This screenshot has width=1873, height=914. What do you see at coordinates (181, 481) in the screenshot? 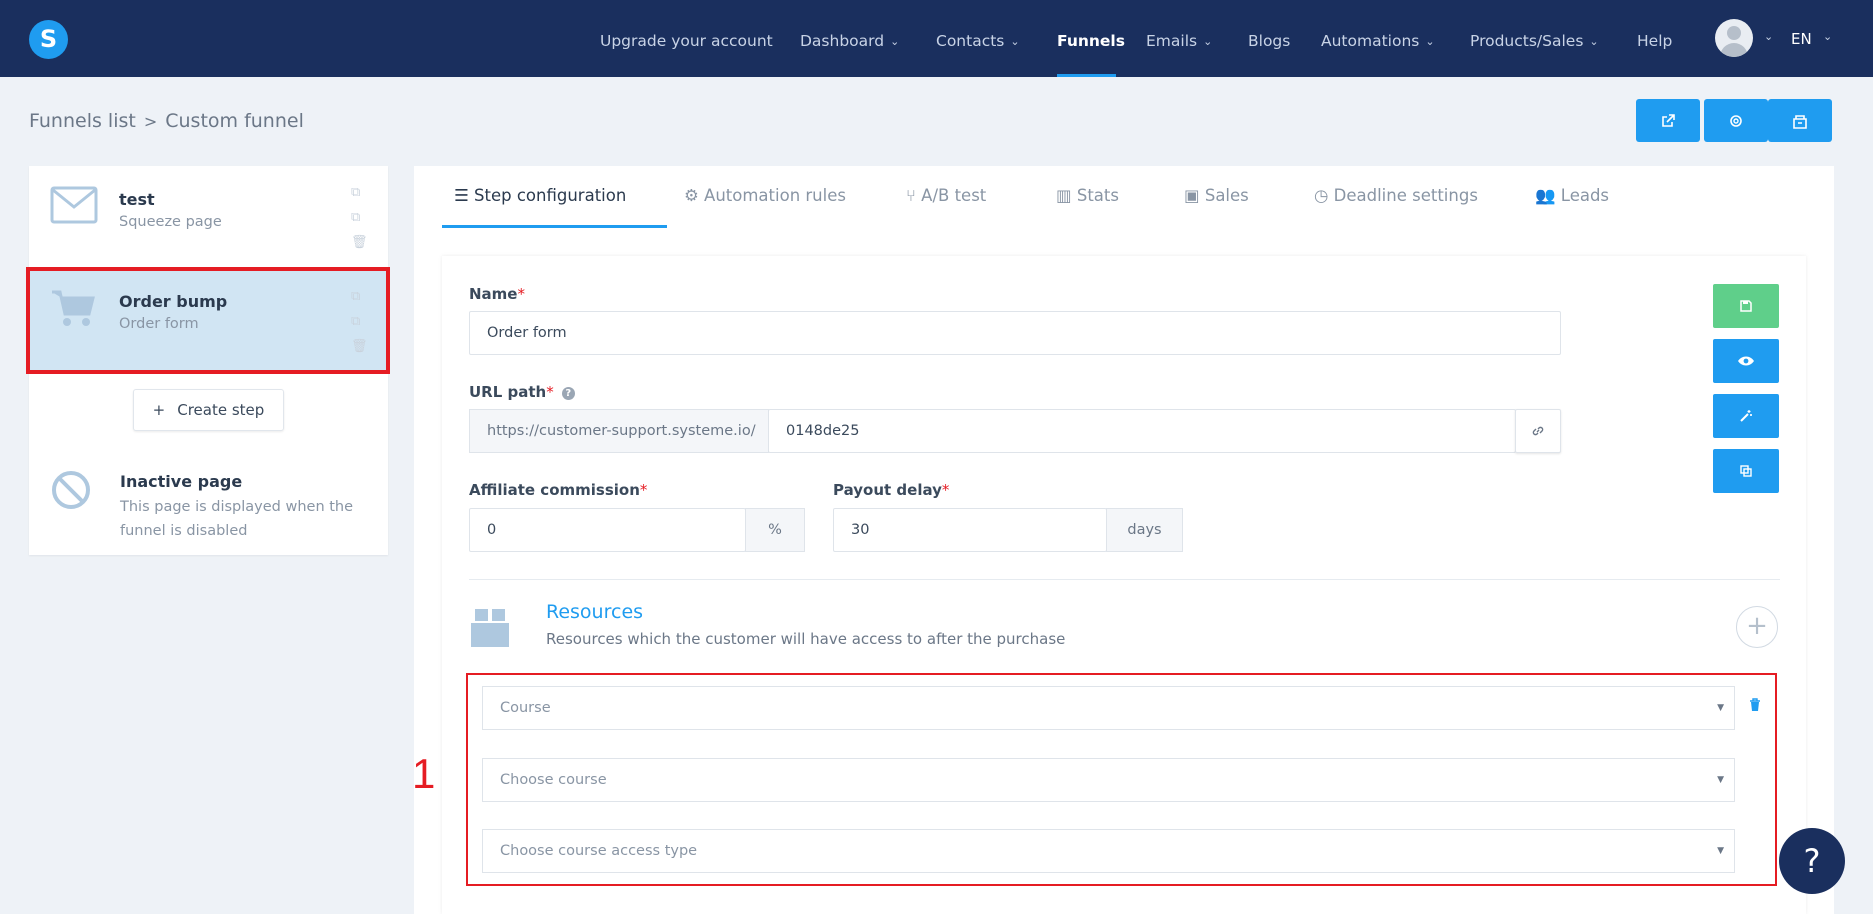
I see `step-title: Inactive page` at bounding box center [181, 481].